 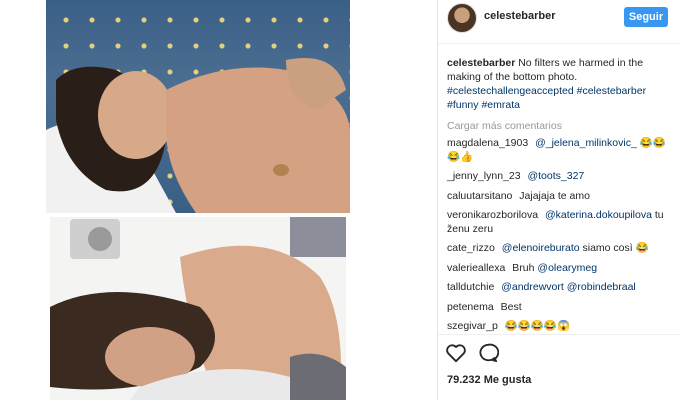 What do you see at coordinates (567, 268) in the screenshot?
I see `comment-mention: @olearymeg` at bounding box center [567, 268].